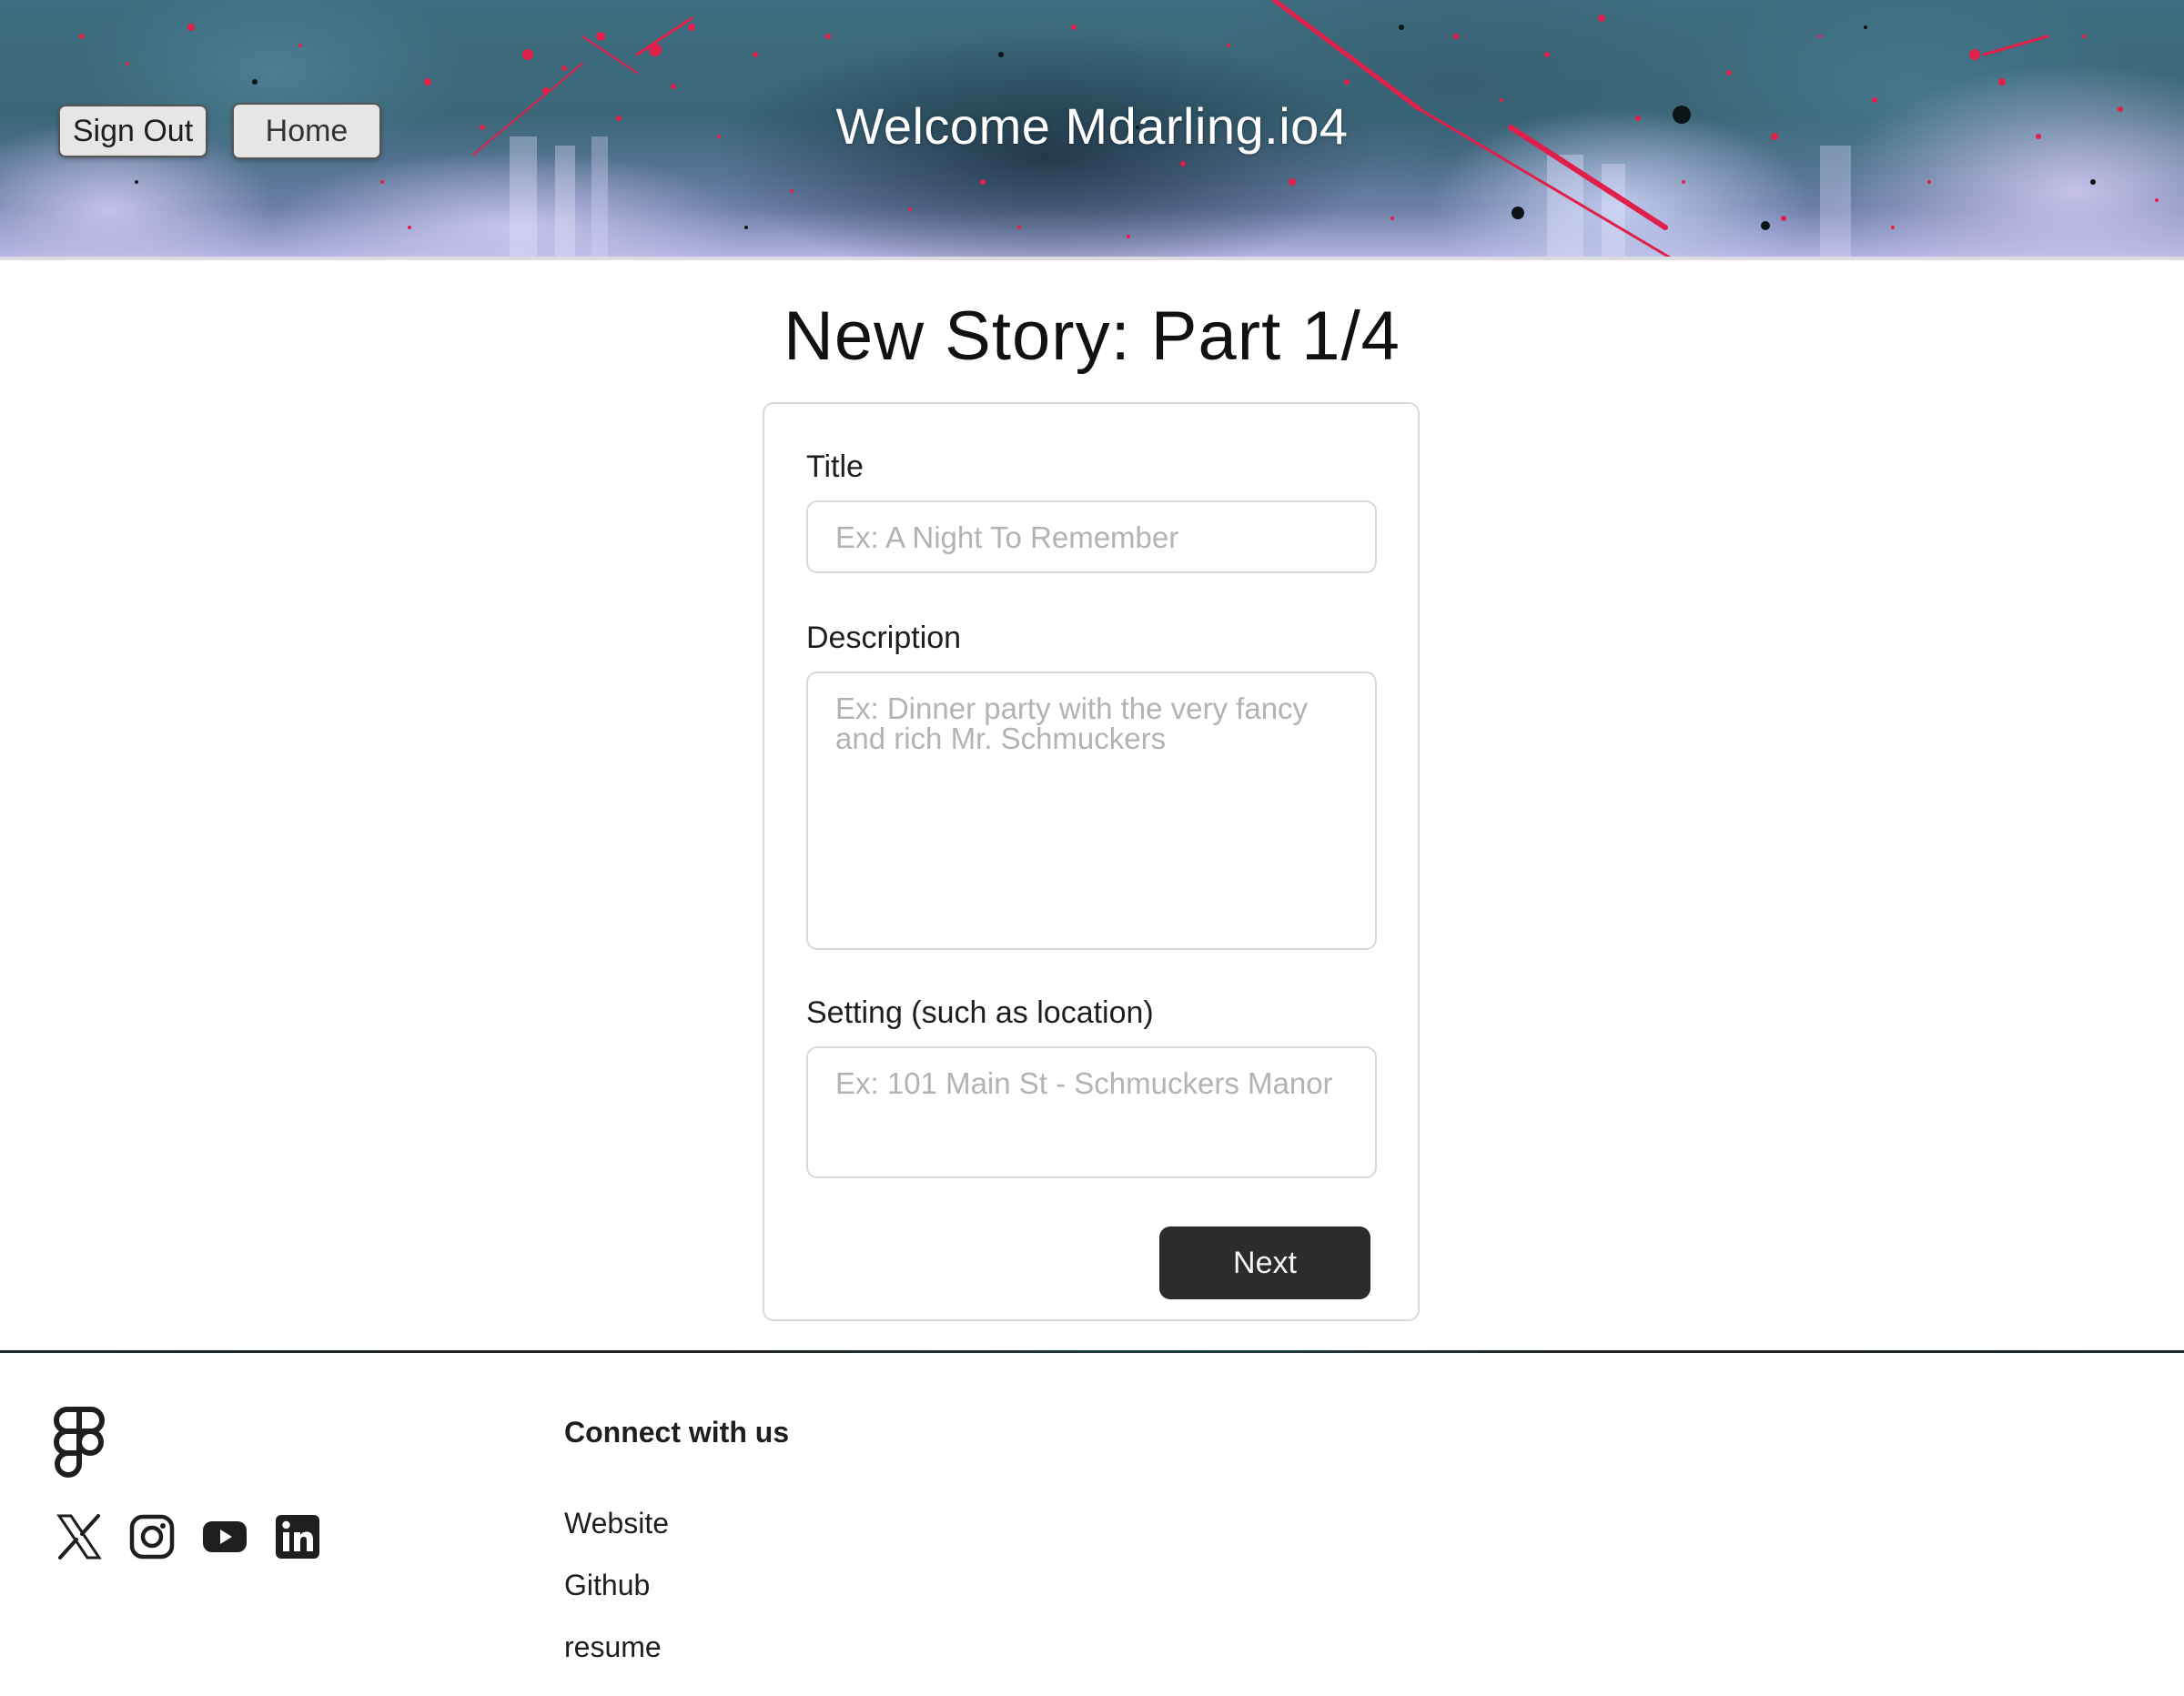 The width and height of the screenshot is (2184, 1696). Describe the element at coordinates (1092, 336) in the screenshot. I see `page-title: New Story: Part 1/4` at that location.